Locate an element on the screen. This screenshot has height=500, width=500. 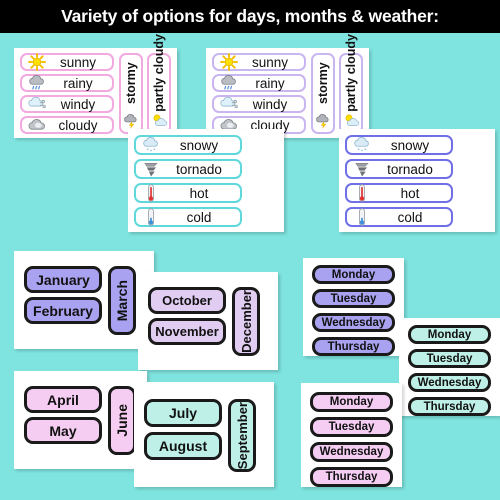
tornado-icon is located at coordinates (362, 169).